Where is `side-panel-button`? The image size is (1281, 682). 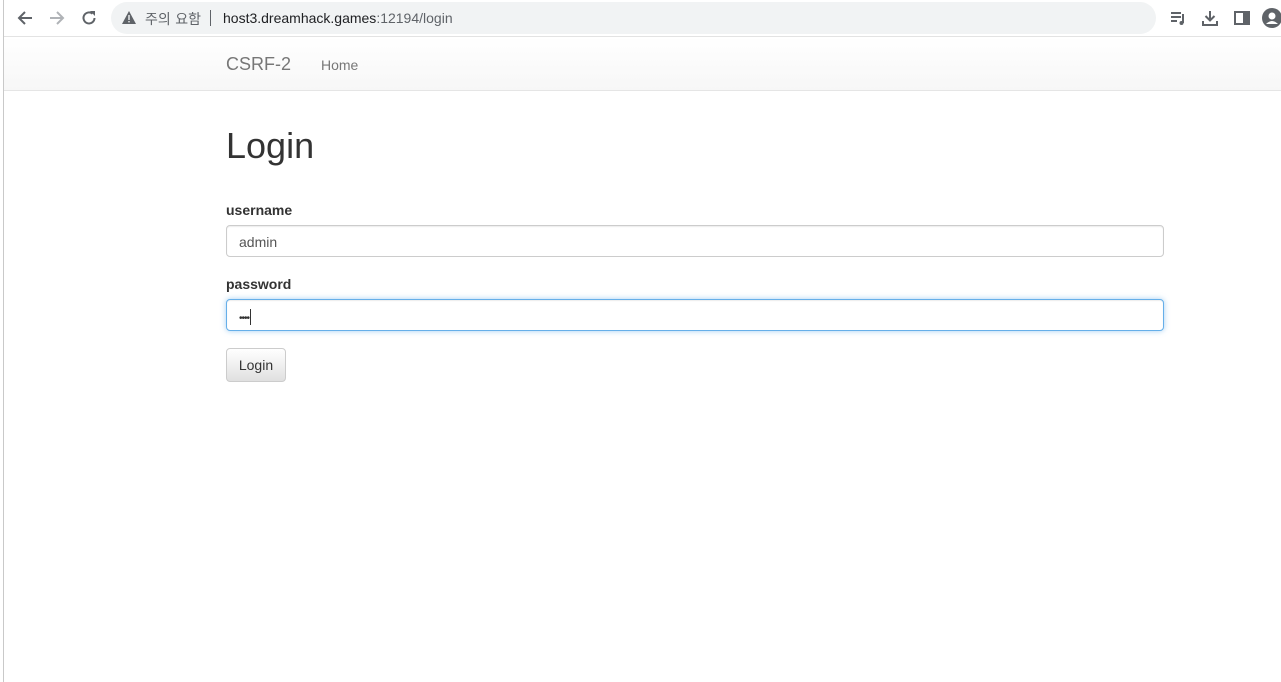 side-panel-button is located at coordinates (1242, 18).